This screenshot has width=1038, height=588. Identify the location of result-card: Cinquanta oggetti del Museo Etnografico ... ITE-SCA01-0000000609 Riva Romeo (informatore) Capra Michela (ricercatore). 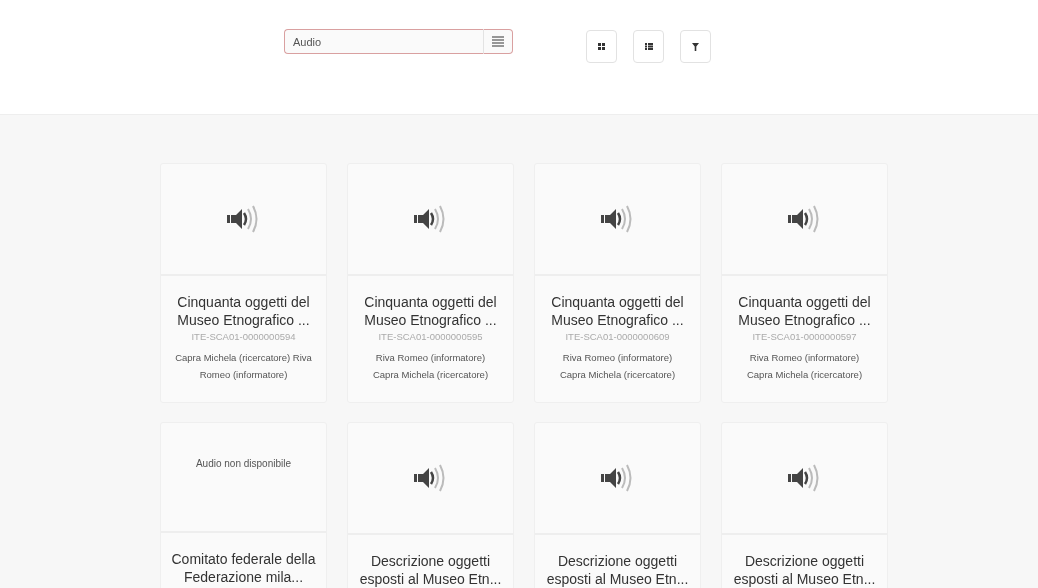
(617, 283).